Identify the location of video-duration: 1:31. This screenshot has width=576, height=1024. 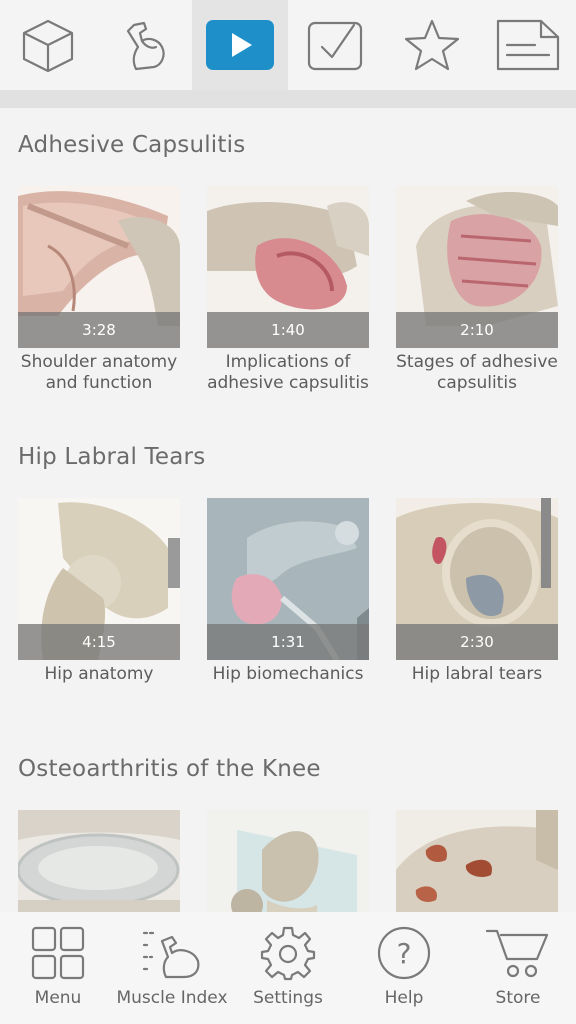
(288, 642).